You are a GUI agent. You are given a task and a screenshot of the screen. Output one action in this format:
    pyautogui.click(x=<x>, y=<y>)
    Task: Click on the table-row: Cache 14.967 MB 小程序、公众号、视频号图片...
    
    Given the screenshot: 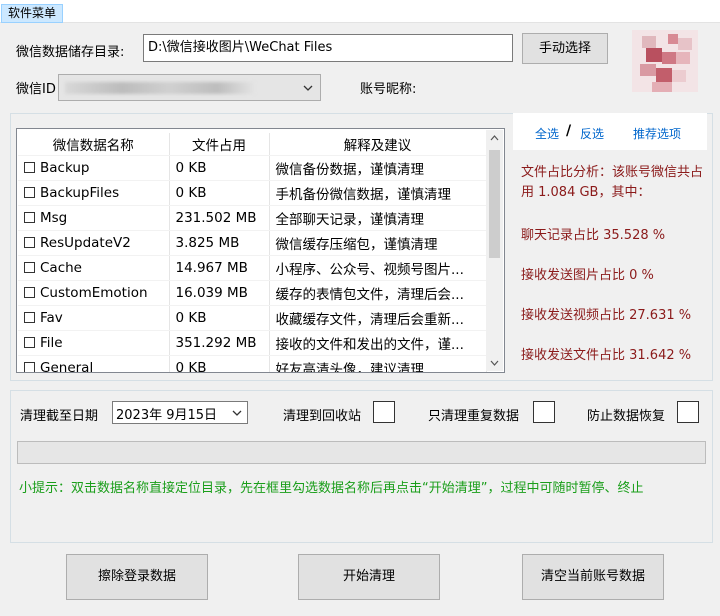 What is the action you would take?
    pyautogui.click(x=252, y=268)
    